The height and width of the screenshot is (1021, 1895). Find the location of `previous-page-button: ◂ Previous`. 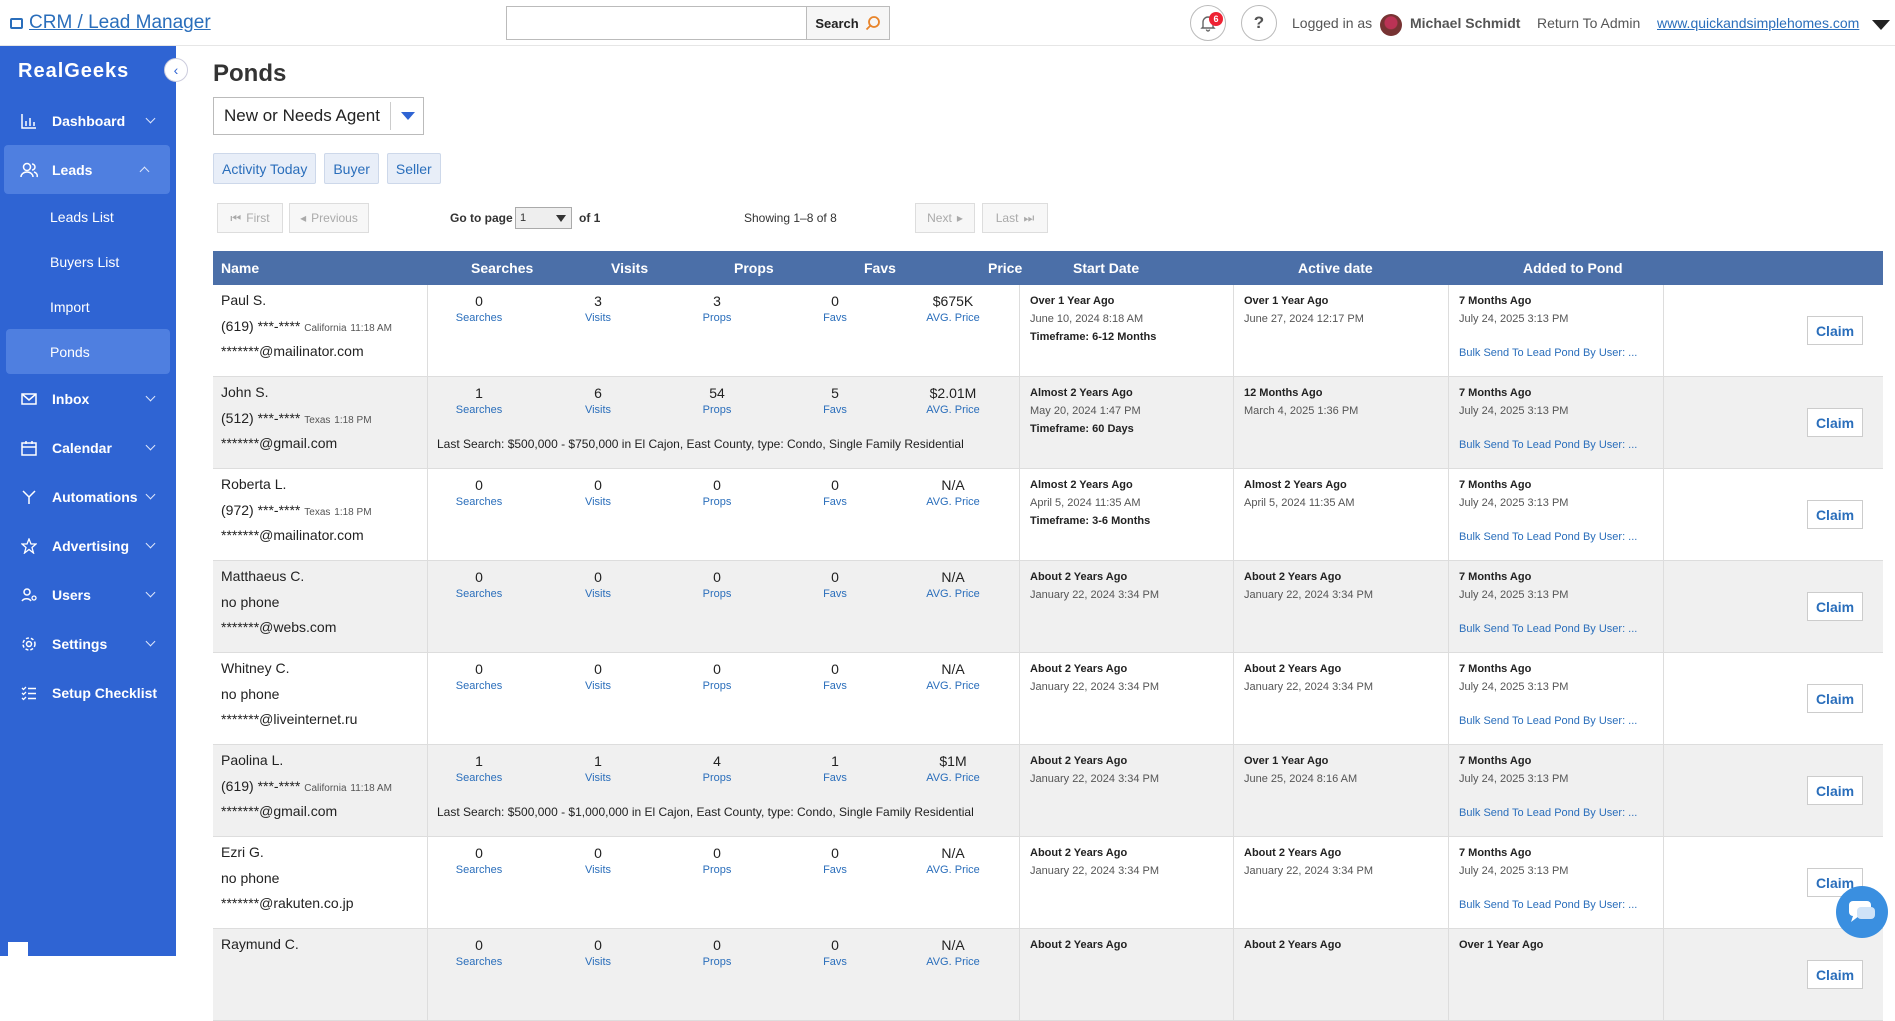

previous-page-button: ◂ Previous is located at coordinates (329, 218).